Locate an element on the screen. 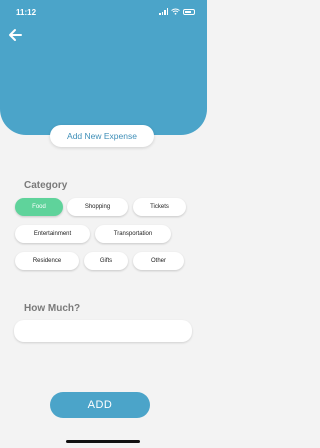 This screenshot has height=448, width=320. category-label: Category is located at coordinates (46, 185).